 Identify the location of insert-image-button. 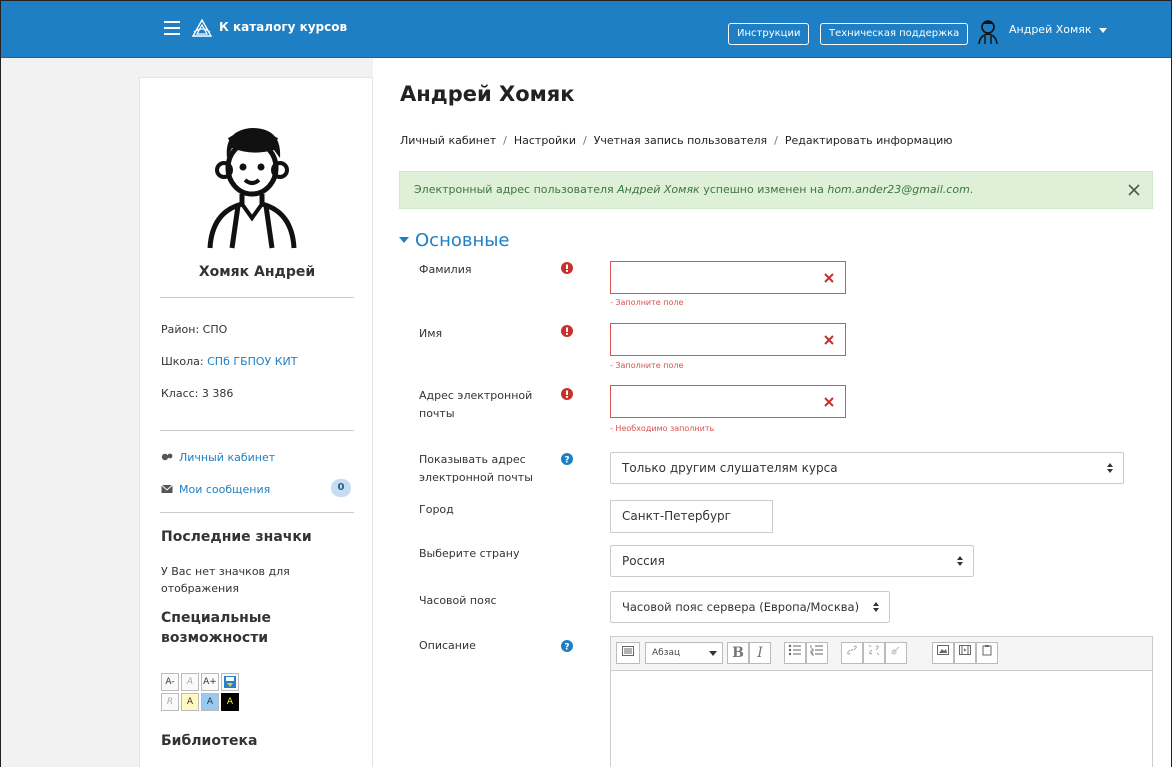
(943, 653).